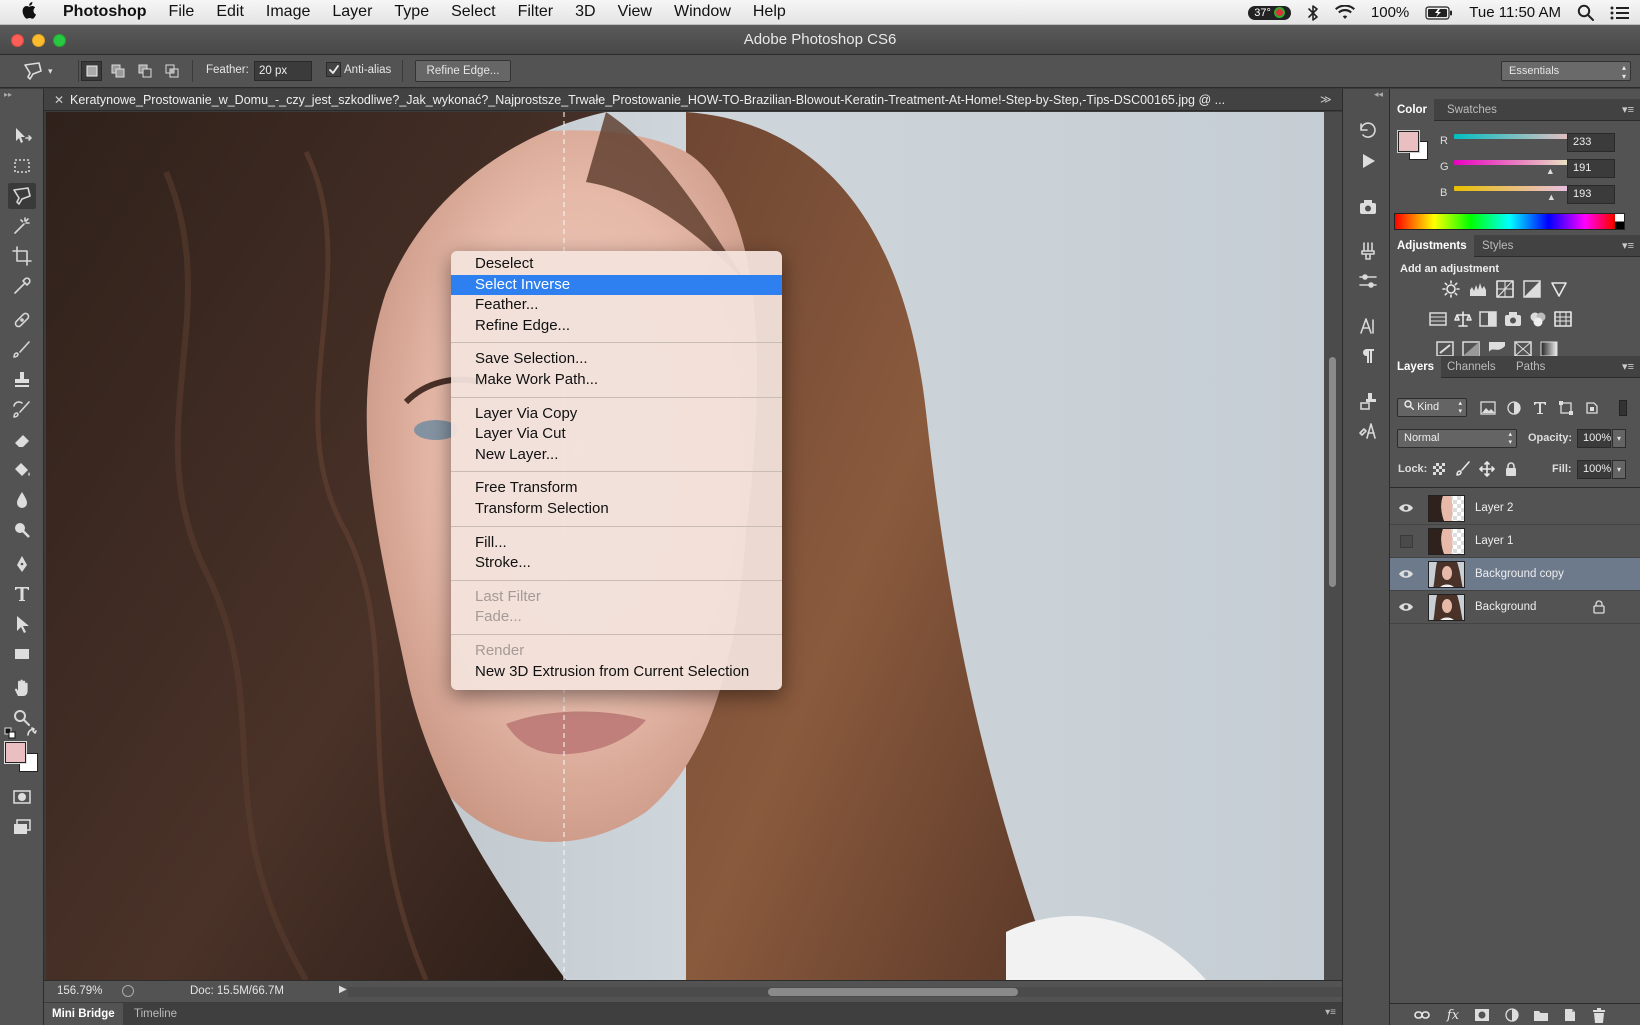  I want to click on tool-presets-panel-button, so click(1368, 281).